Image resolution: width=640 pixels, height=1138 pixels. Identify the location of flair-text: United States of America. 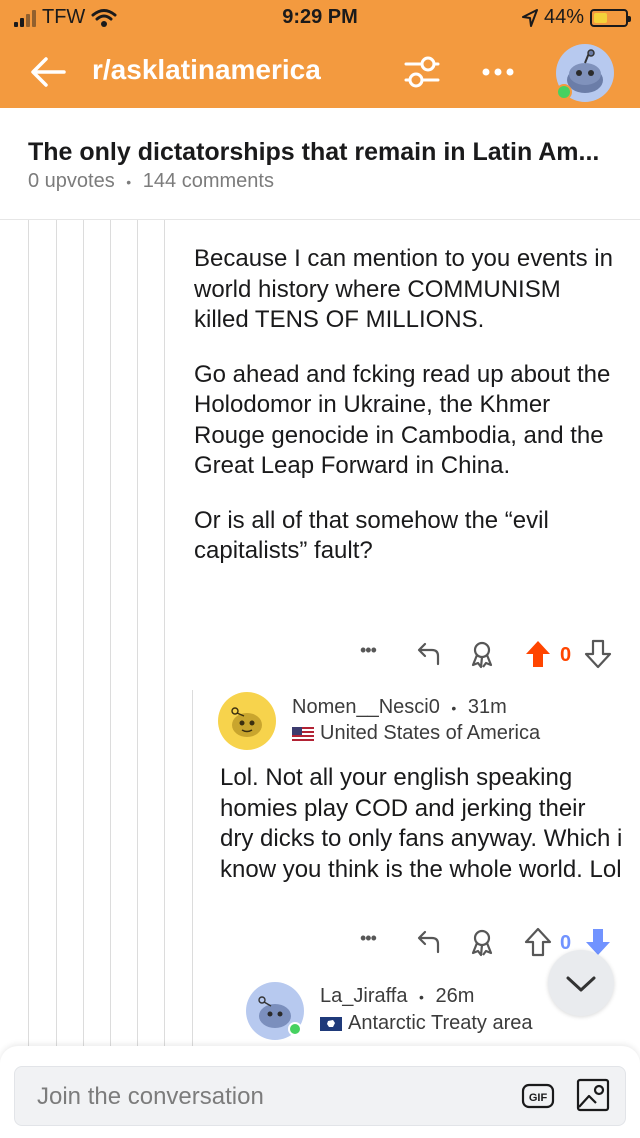
(430, 733).